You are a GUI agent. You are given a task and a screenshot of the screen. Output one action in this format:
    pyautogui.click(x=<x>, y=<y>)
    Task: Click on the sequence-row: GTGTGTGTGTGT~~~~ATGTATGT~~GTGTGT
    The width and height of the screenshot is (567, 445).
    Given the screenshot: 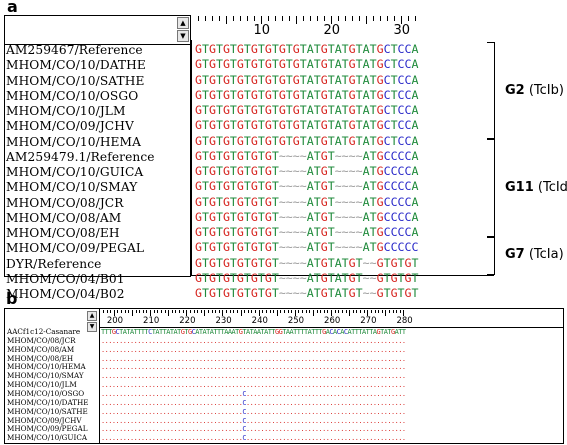 What is the action you would take?
    pyautogui.click(x=307, y=293)
    